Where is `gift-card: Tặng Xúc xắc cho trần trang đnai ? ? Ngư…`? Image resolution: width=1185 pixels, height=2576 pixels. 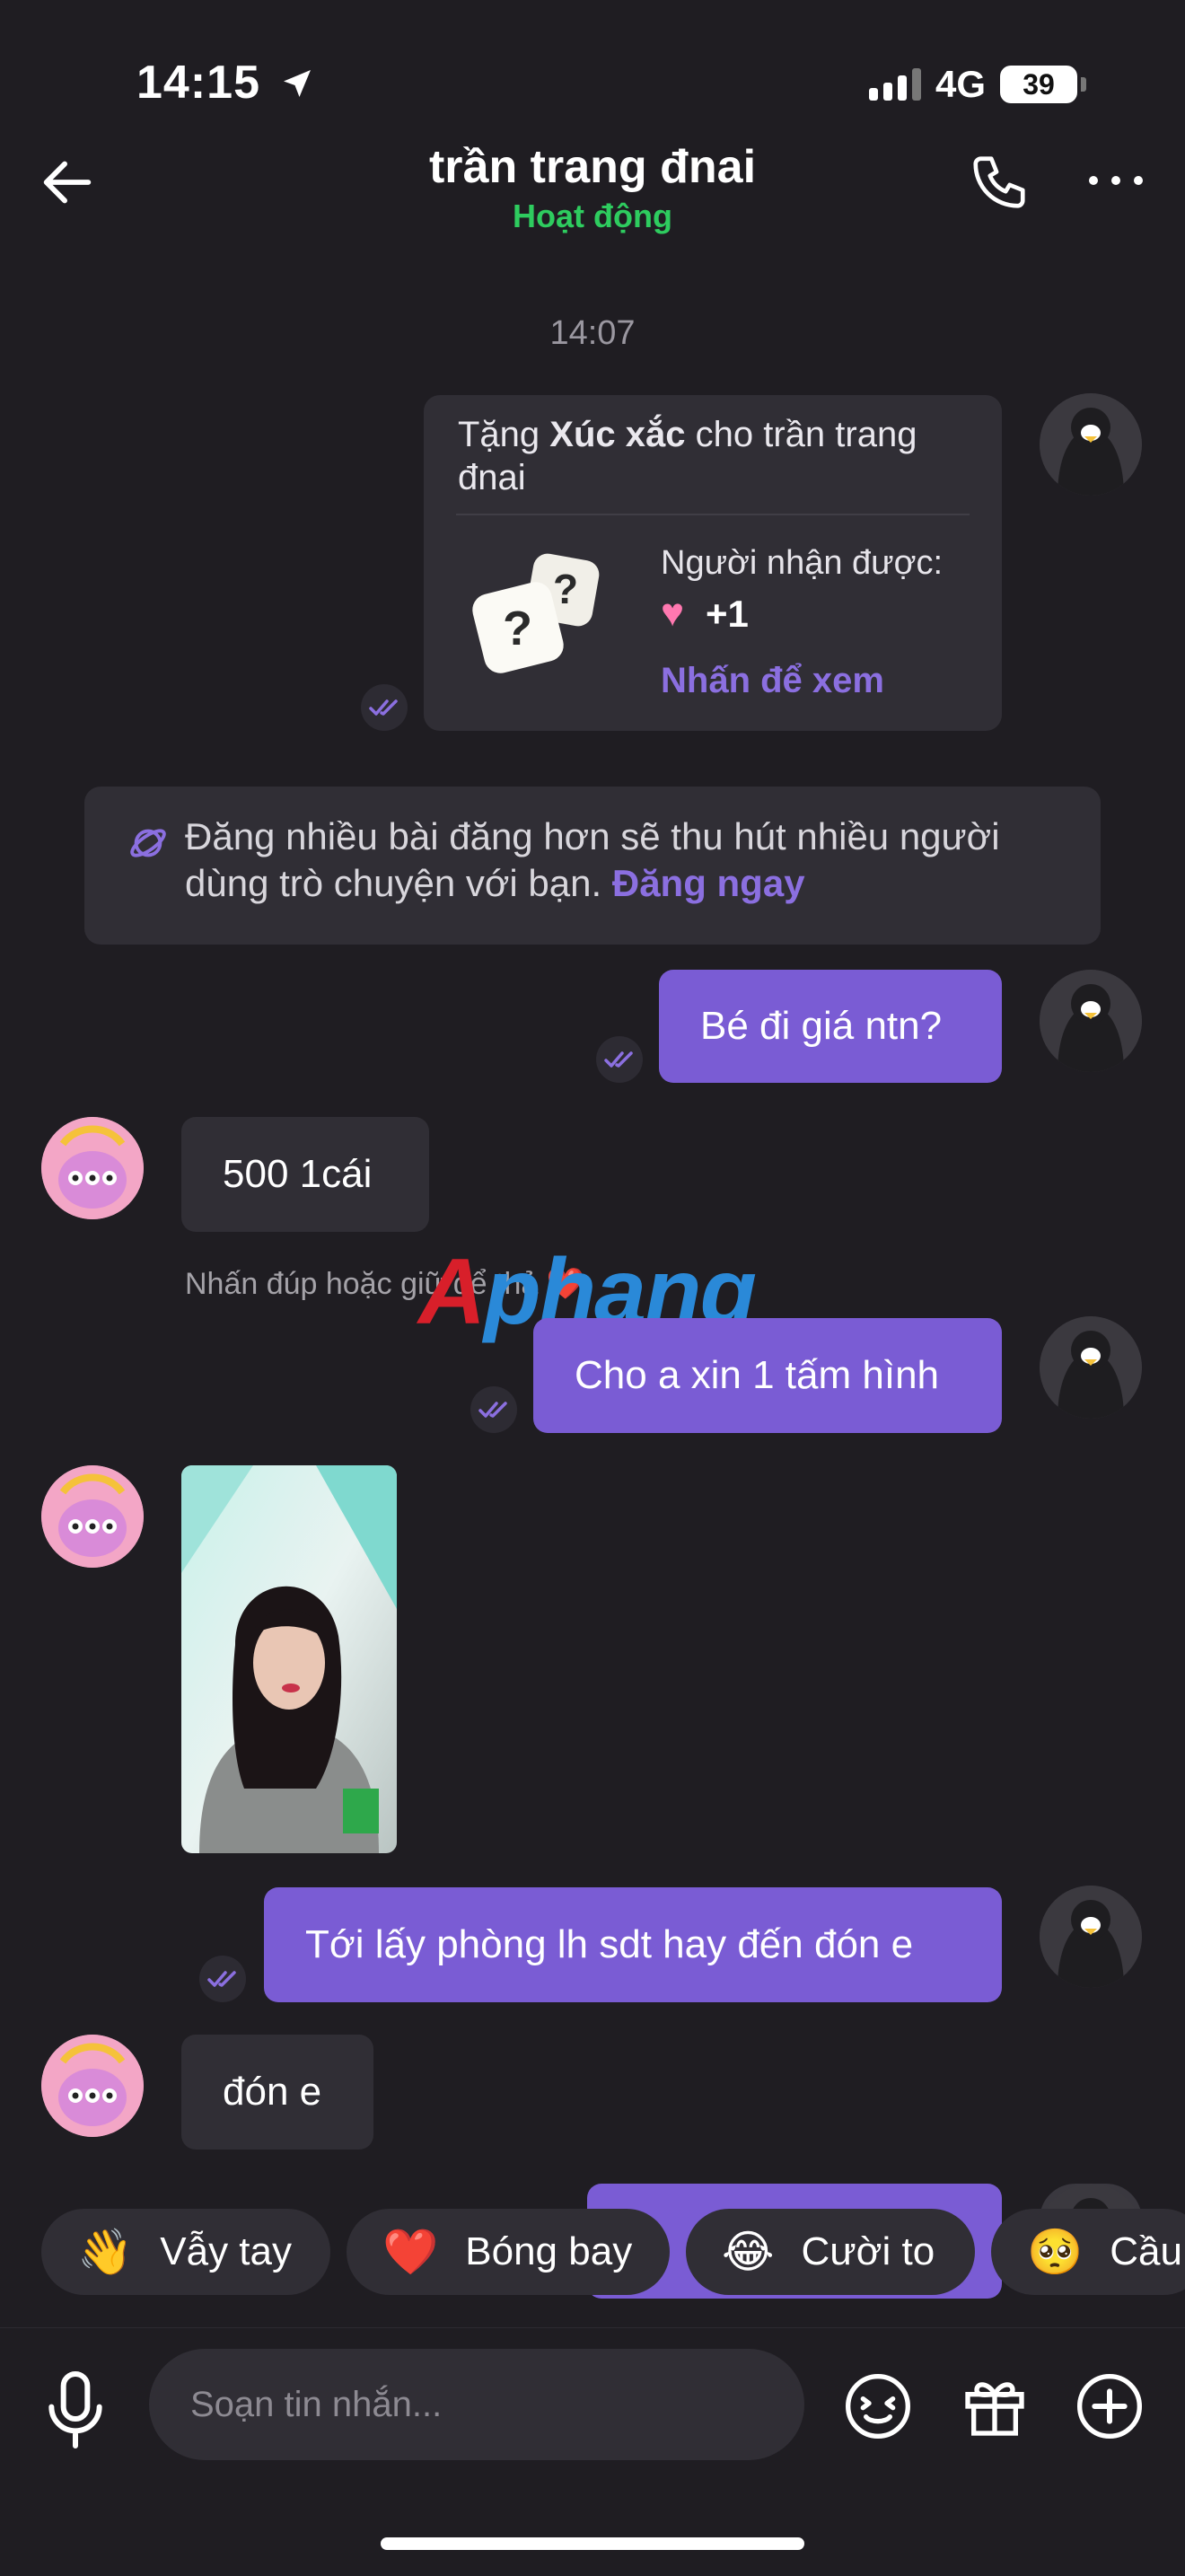
gift-card: Tặng Xúc xắc cho trần trang đnai ? ? Ngư… is located at coordinates (713, 563).